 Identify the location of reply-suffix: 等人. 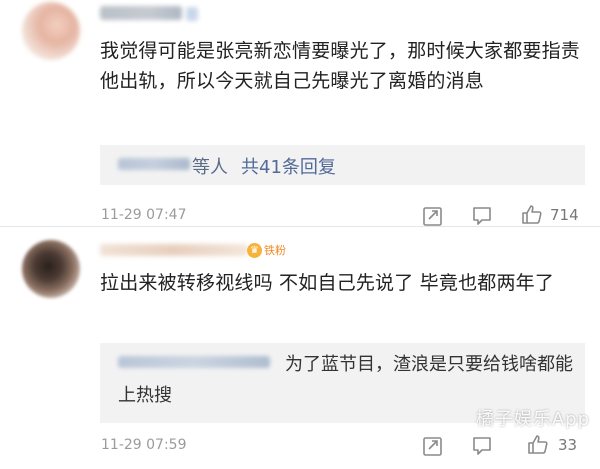
(210, 167).